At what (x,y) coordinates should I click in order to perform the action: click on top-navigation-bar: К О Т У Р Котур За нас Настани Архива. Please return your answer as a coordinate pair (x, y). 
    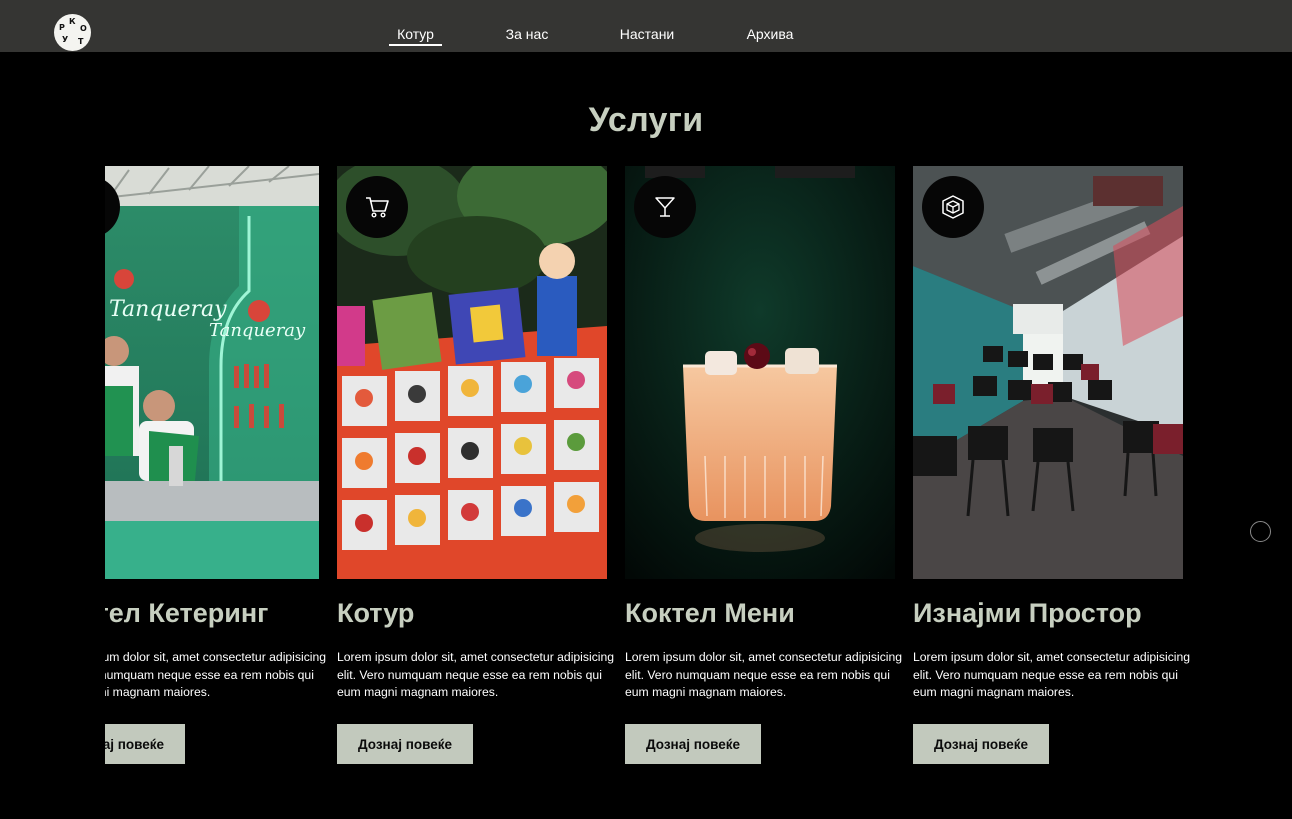
    Looking at the image, I should click on (646, 26).